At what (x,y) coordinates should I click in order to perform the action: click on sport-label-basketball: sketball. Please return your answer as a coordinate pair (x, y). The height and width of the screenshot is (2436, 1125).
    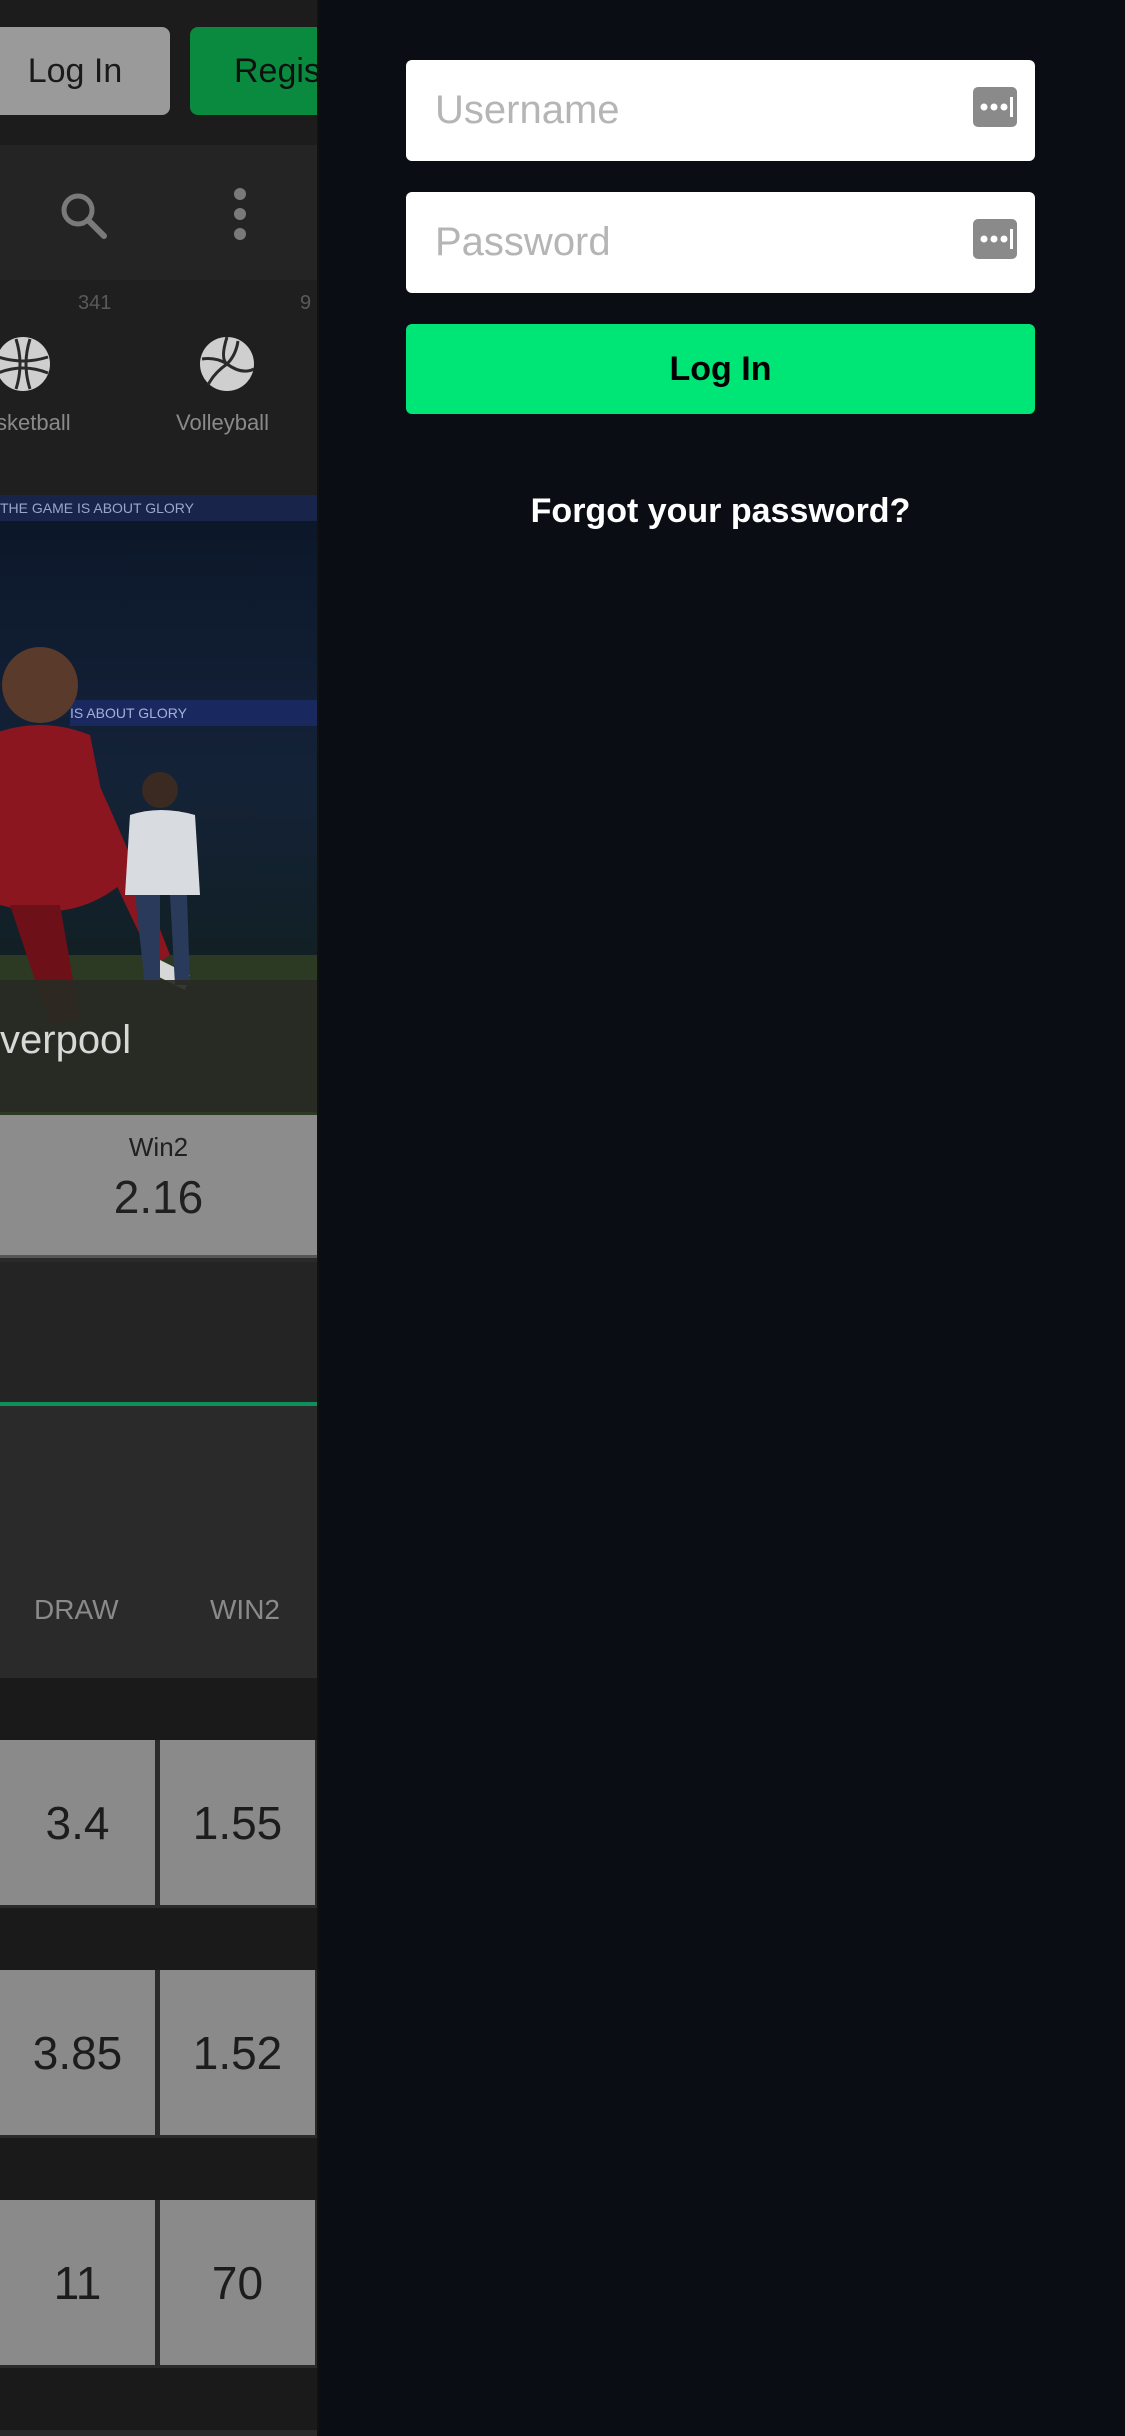
    Looking at the image, I should click on (35, 423).